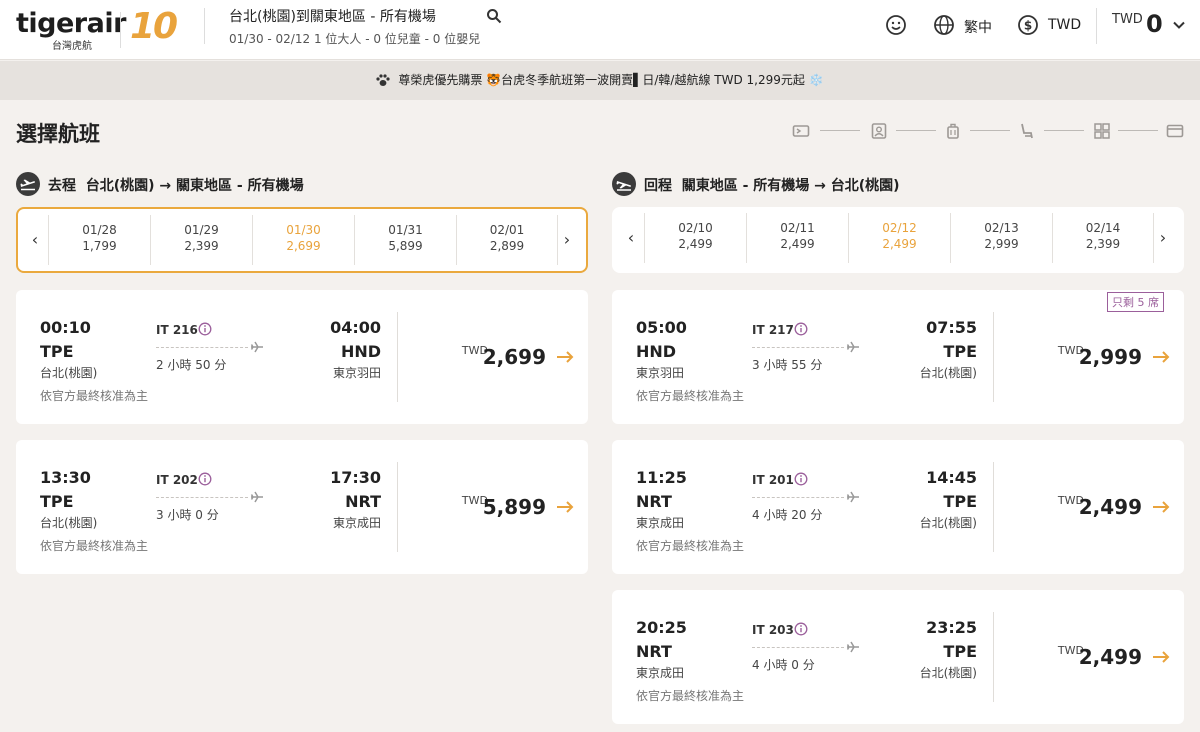  I want to click on logo: tigerair 台灣虎航 10, so click(106, 29).